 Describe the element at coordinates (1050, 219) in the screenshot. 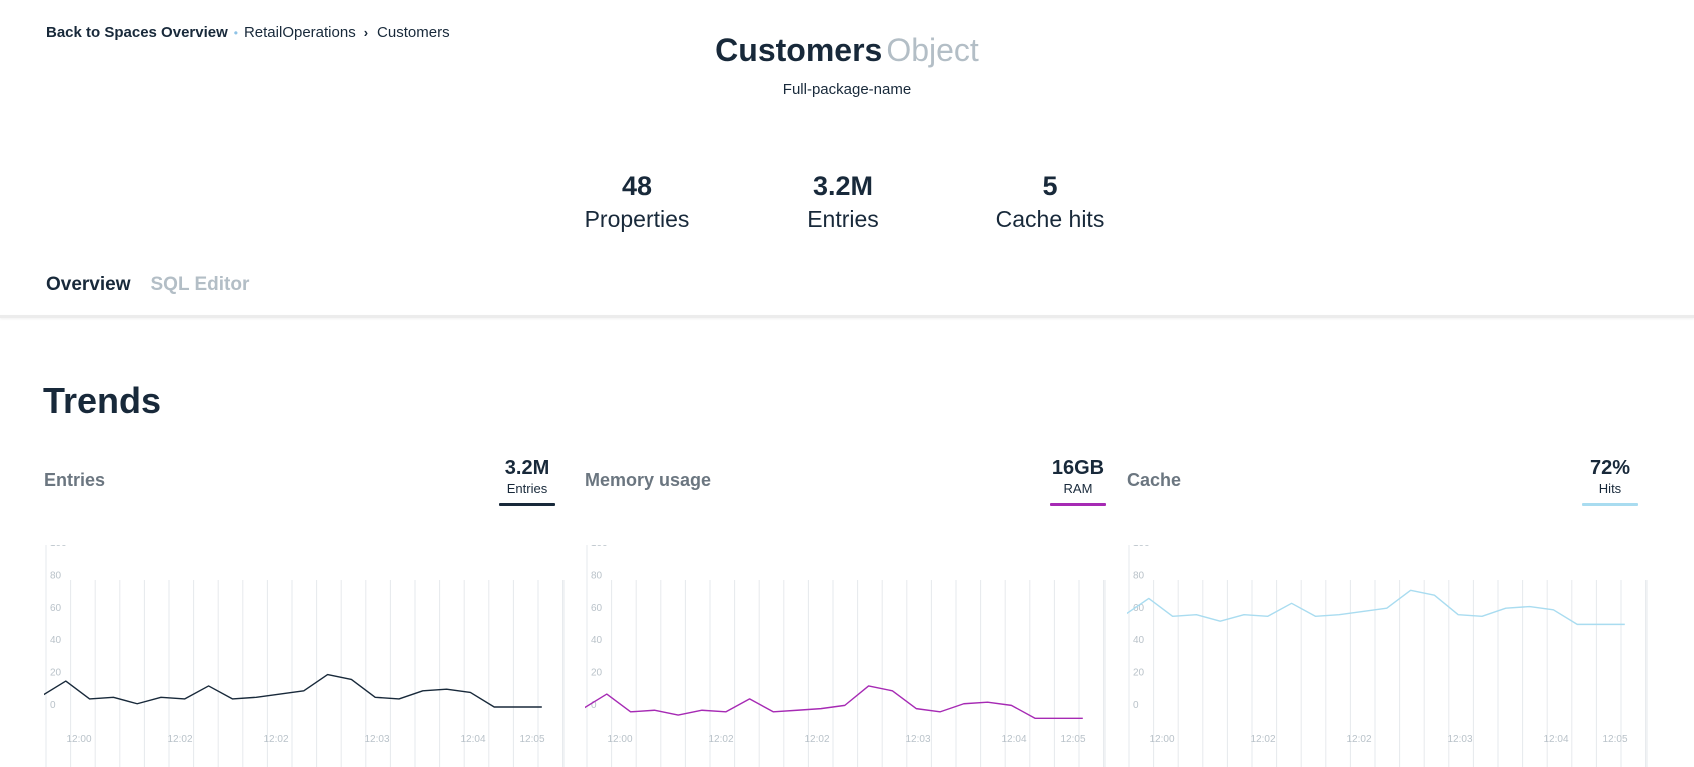

I see `stat-label: Cache hits` at that location.